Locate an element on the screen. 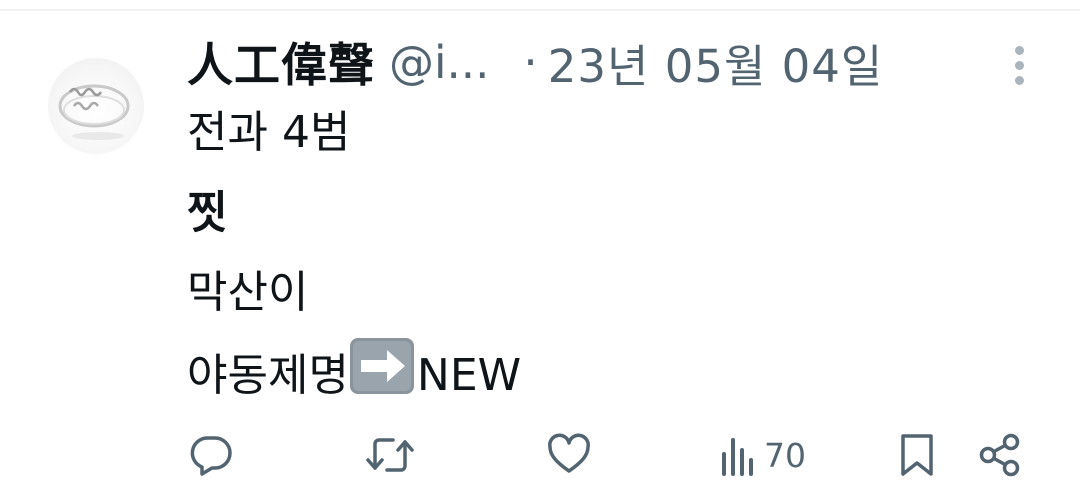  retweet-icon is located at coordinates (390, 455).